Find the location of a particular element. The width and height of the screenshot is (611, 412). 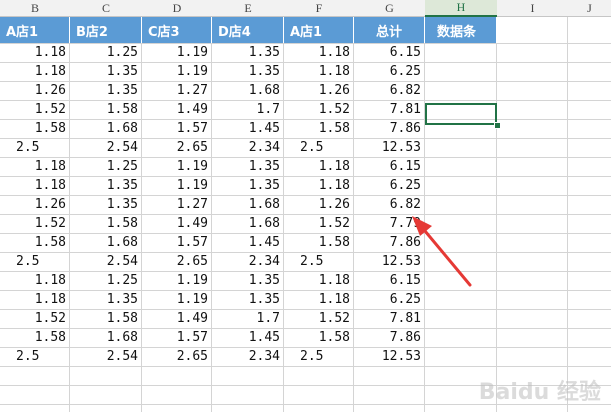

header-cell: 数据条 is located at coordinates (461, 30).